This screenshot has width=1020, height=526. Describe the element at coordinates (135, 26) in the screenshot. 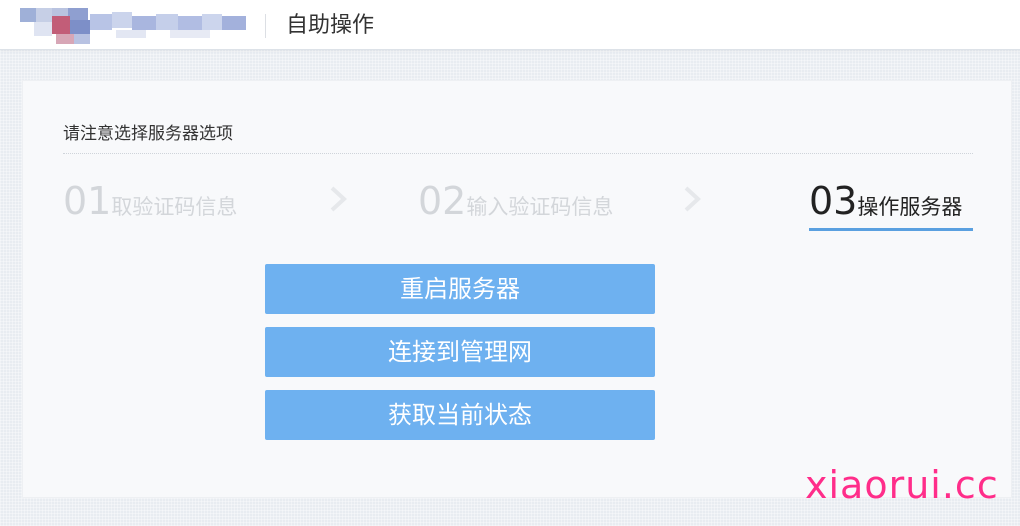

I see `logo` at that location.